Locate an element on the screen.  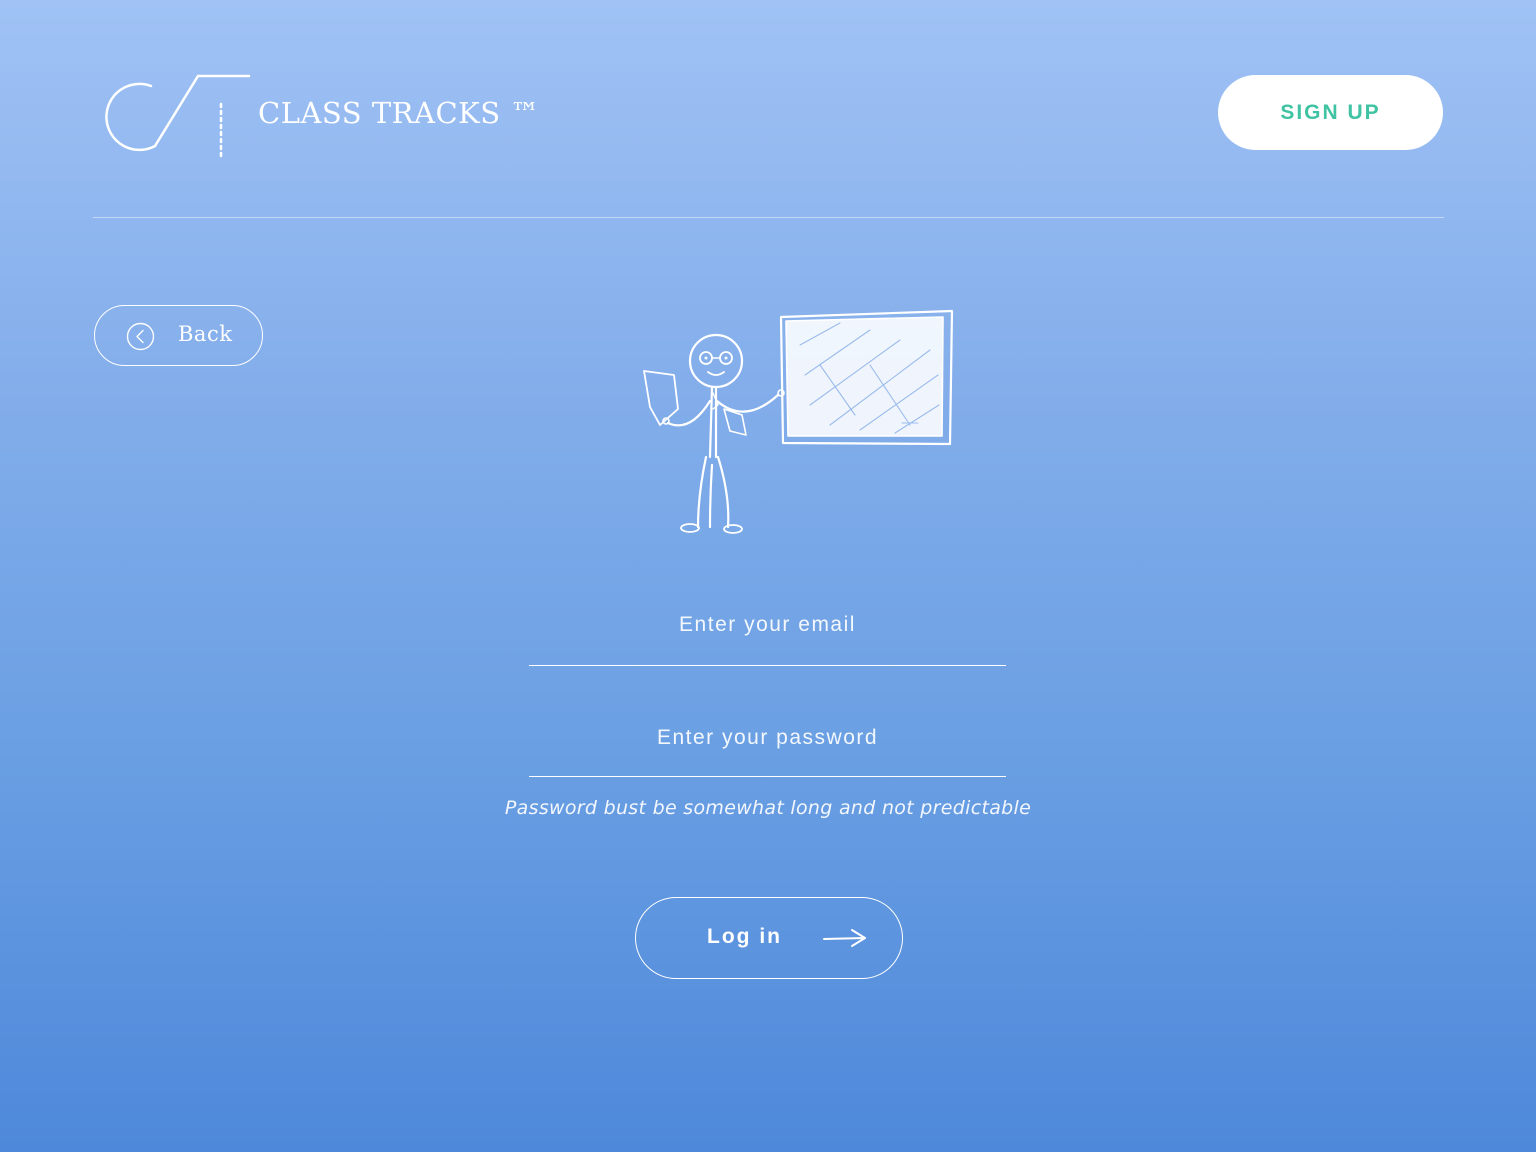
password-field-wrapper is located at coordinates (767, 748).